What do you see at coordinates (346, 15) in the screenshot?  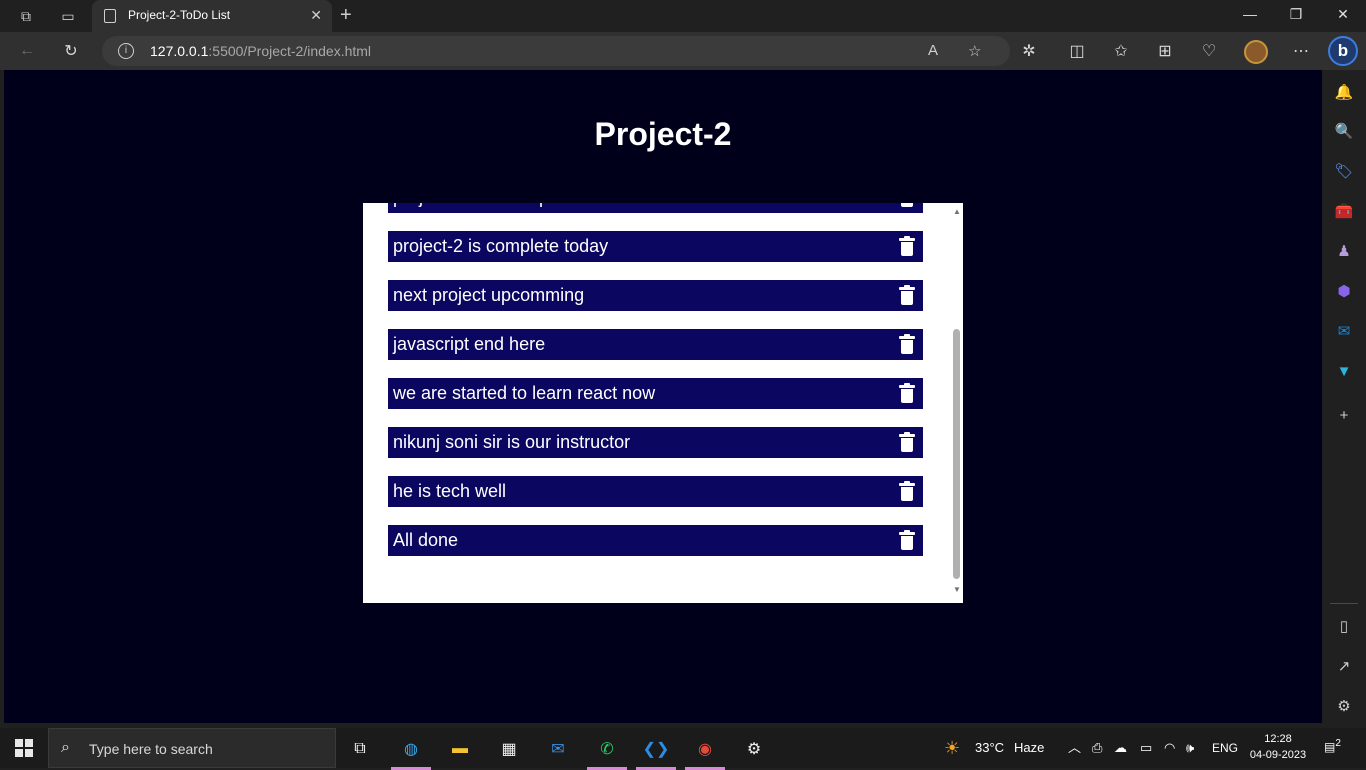 I see `new-tab-button: +` at bounding box center [346, 15].